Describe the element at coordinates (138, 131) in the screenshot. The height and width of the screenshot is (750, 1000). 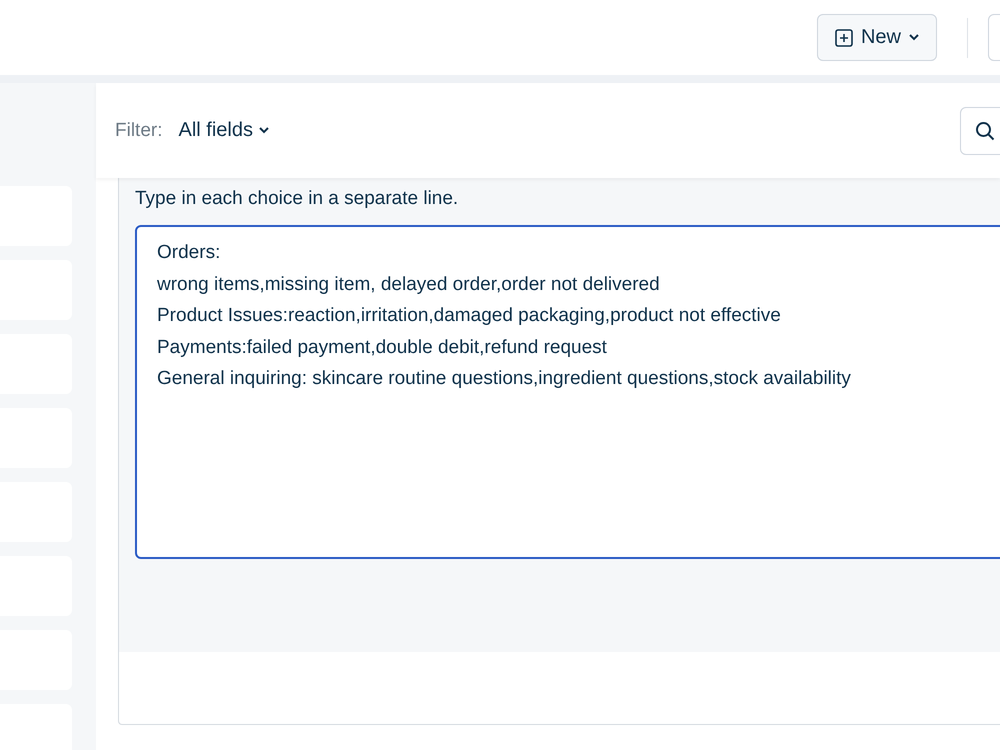
I see `filter-label: Filter:` at that location.